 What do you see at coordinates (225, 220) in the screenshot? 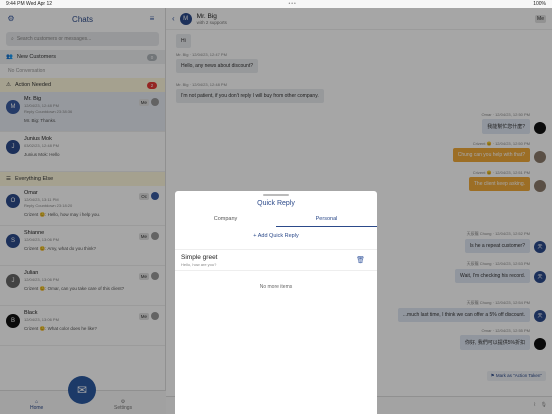
I see `tab-company: Company` at bounding box center [225, 220].